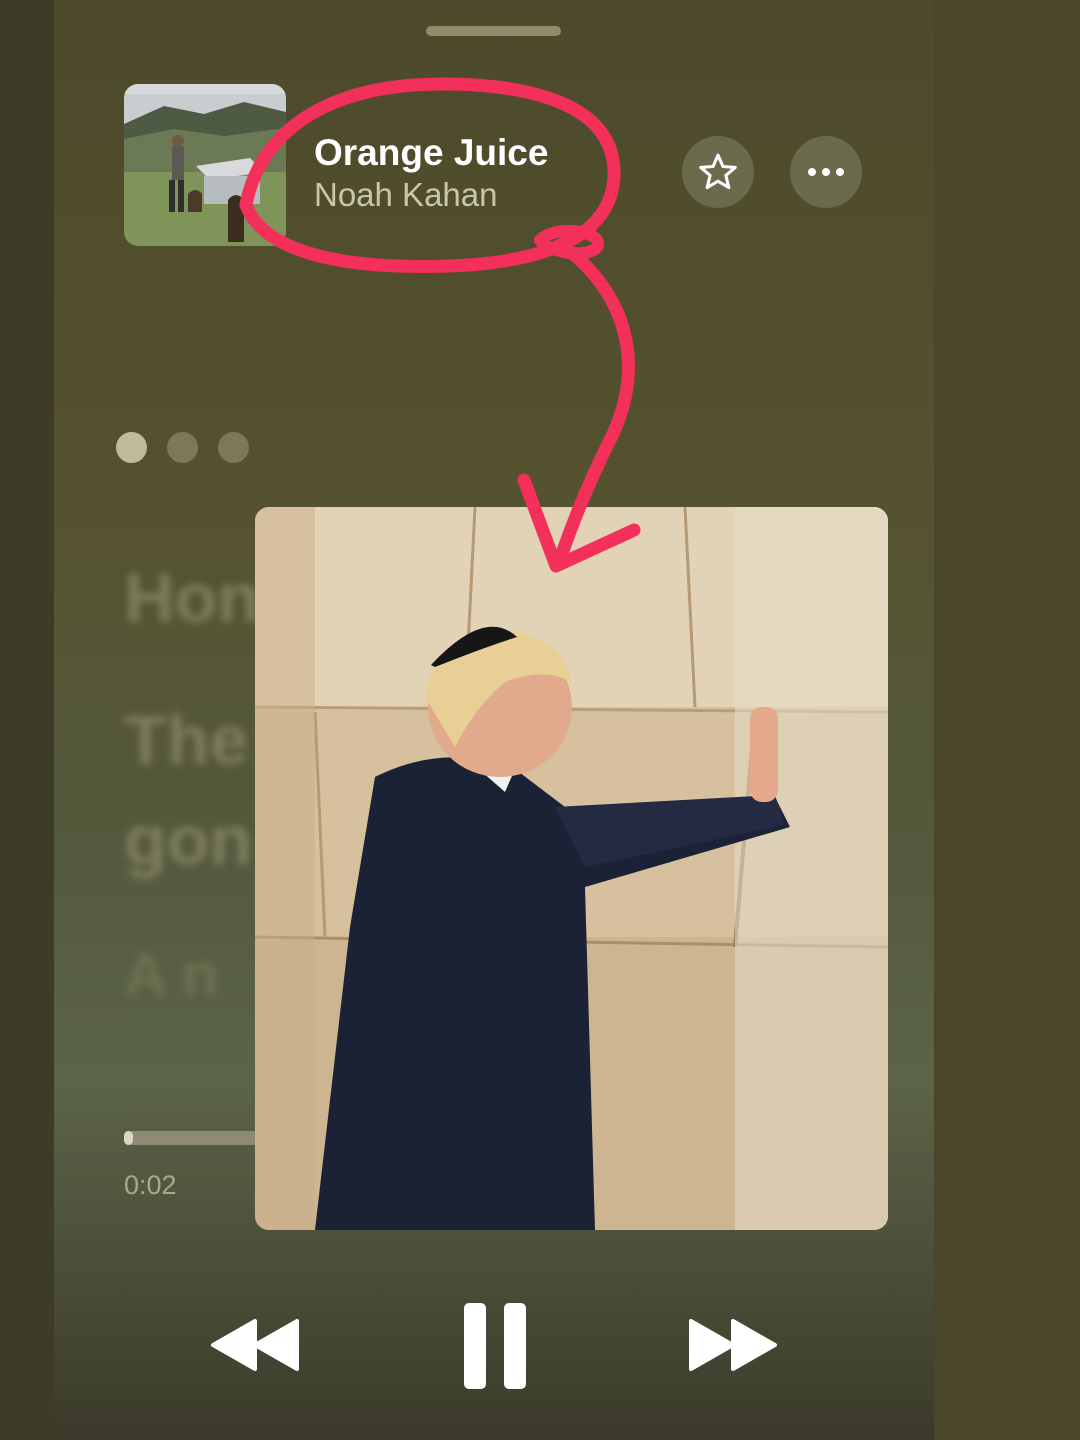 This screenshot has height=1440, width=1080. What do you see at coordinates (192, 598) in the screenshot?
I see `lyric-line: Hon` at bounding box center [192, 598].